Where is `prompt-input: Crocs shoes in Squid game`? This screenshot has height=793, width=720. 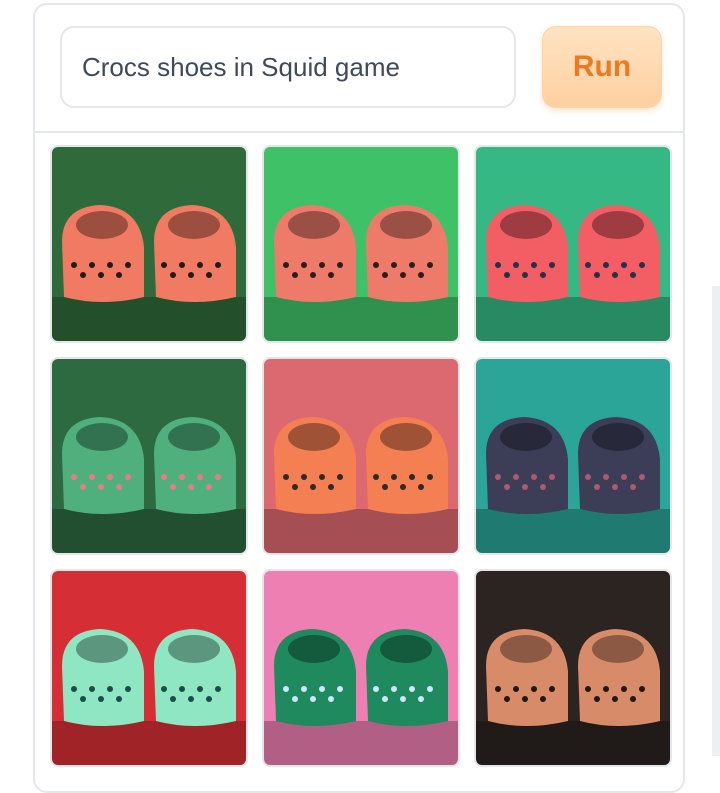
prompt-input: Crocs shoes in Squid game is located at coordinates (288, 67).